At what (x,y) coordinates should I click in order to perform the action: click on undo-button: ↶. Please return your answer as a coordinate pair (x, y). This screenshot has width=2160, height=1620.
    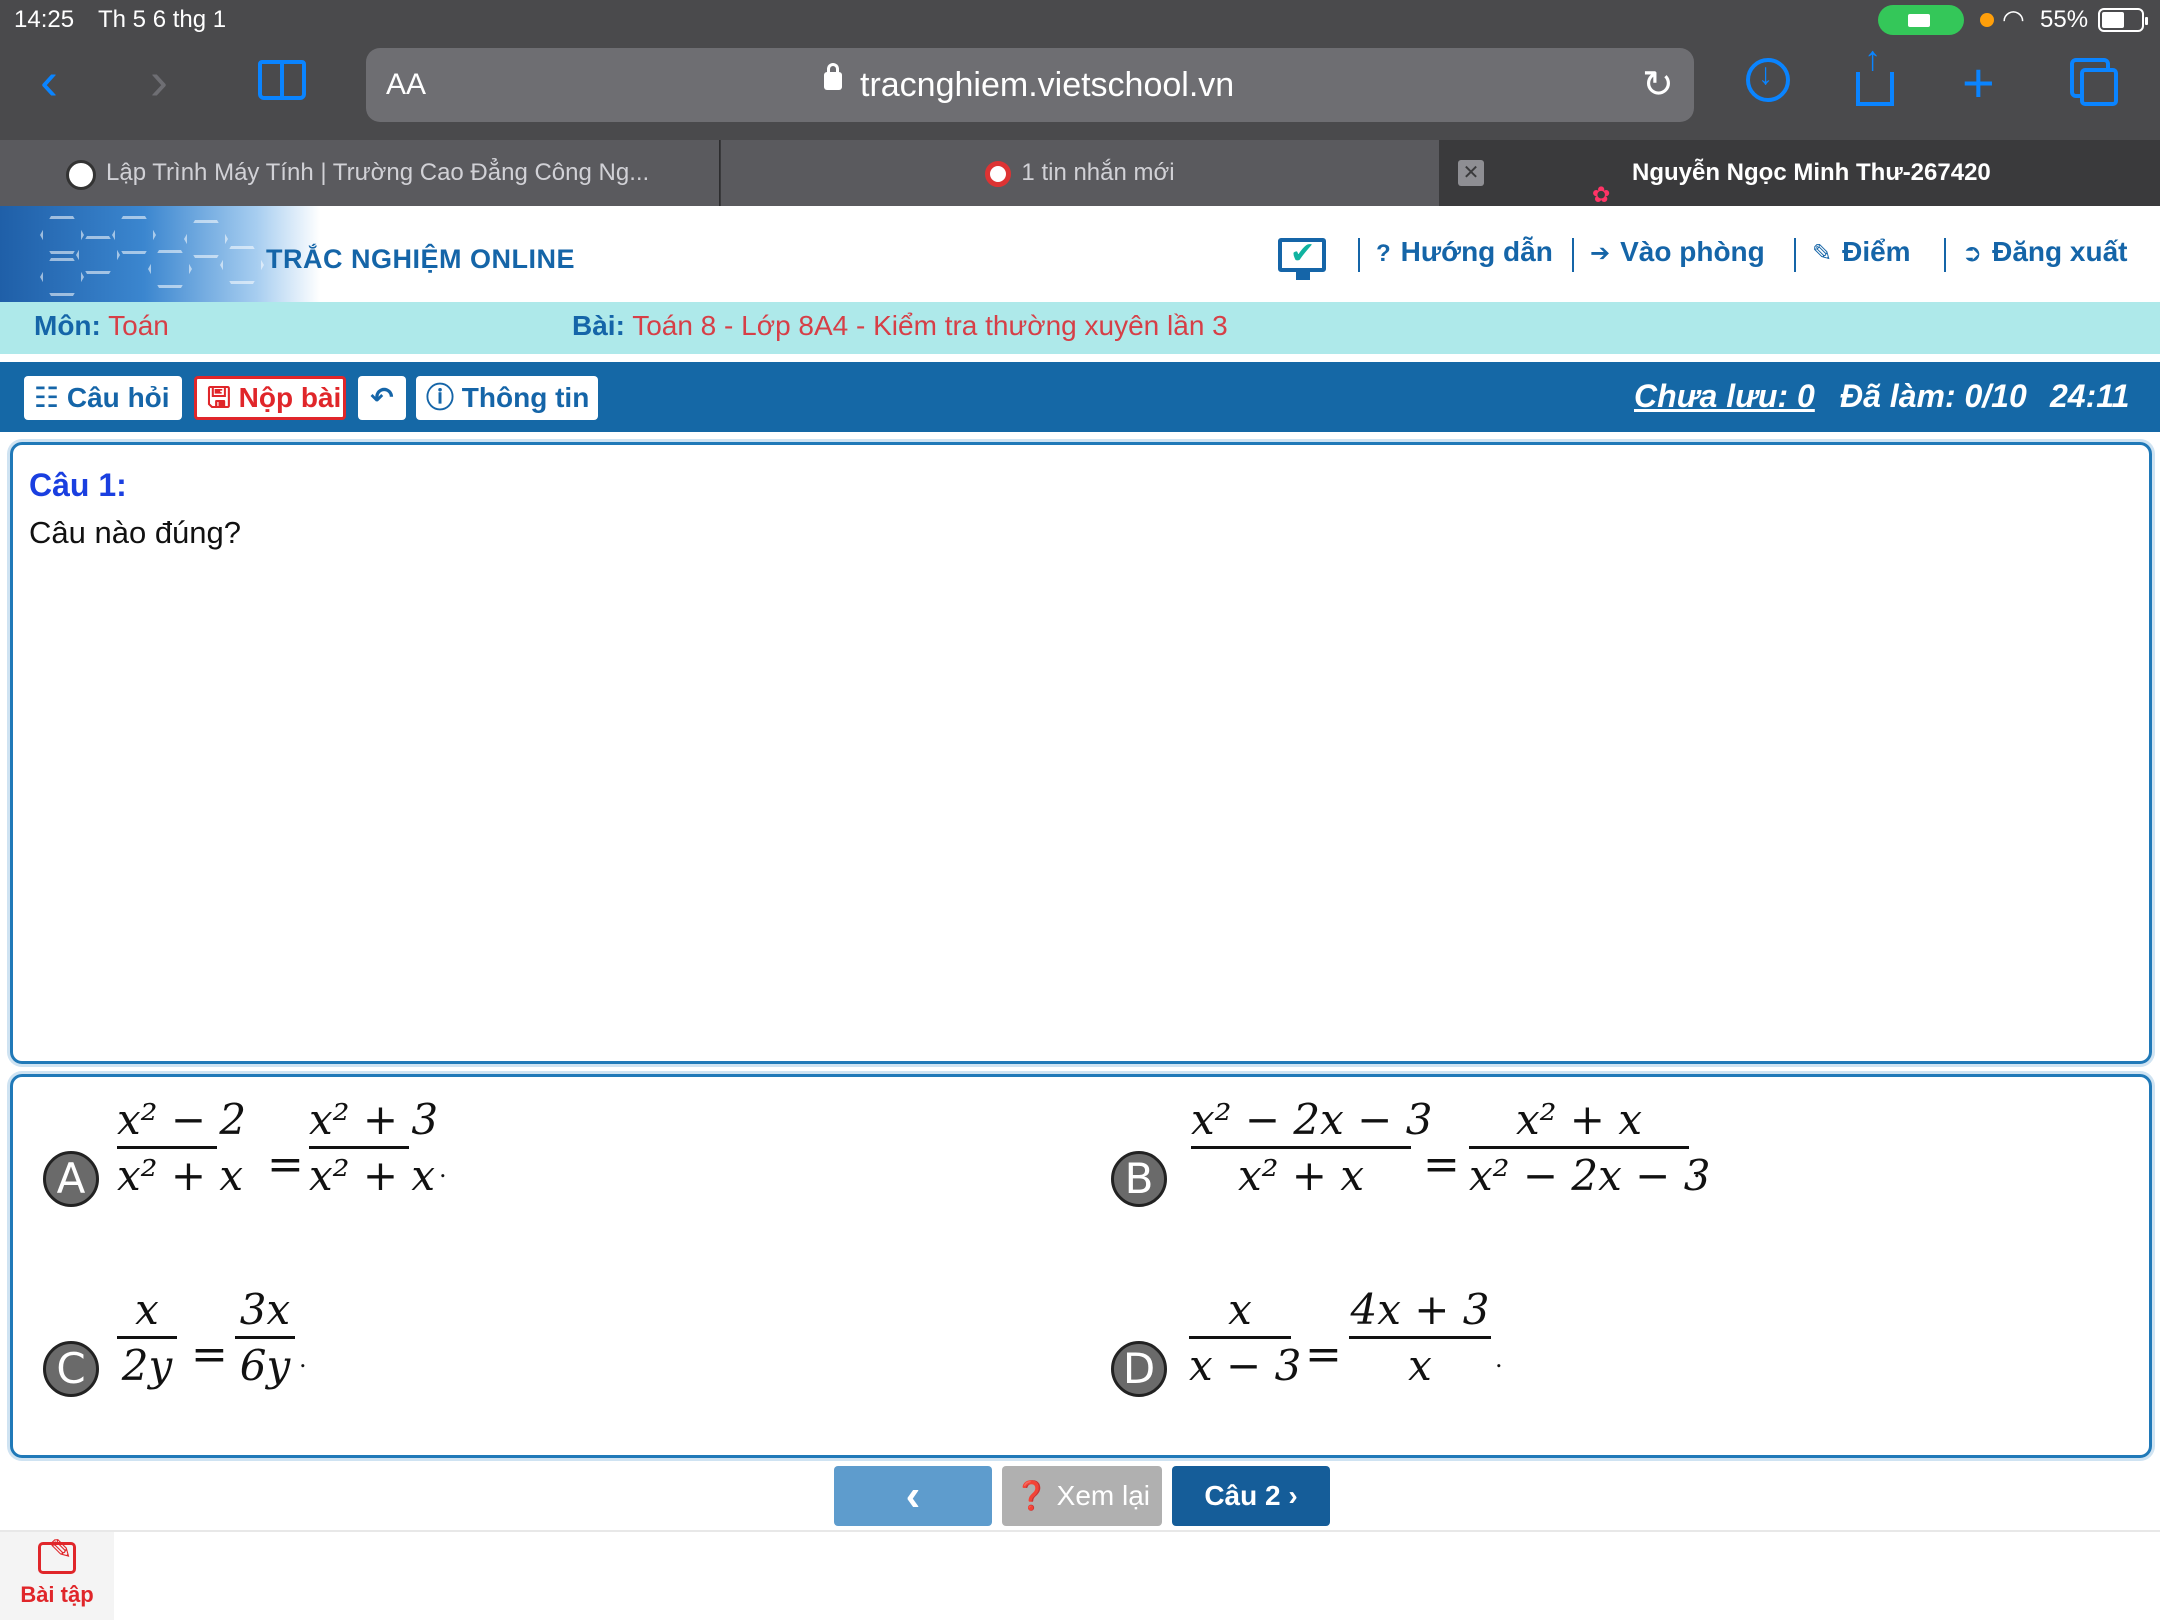
    Looking at the image, I should click on (382, 398).